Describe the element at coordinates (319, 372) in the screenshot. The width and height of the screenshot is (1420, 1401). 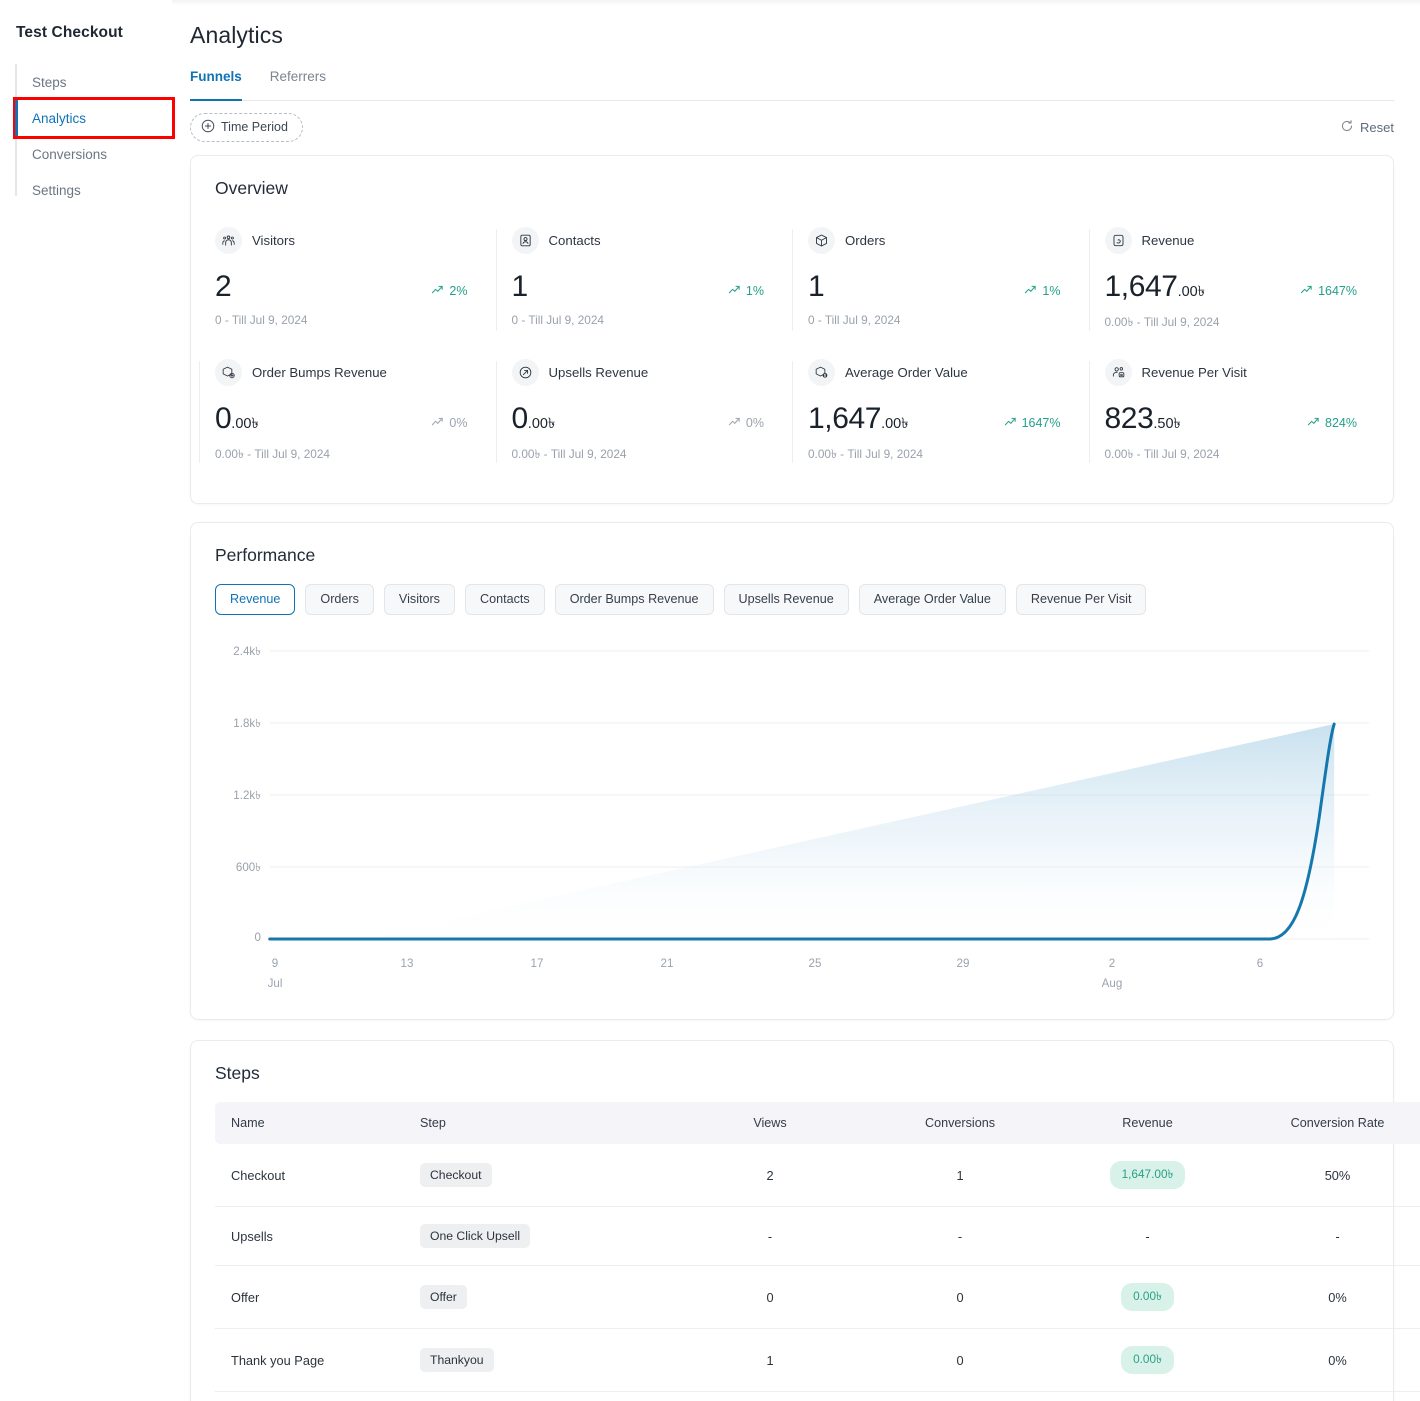
I see `metric-label: Order Bumps Revenue` at that location.